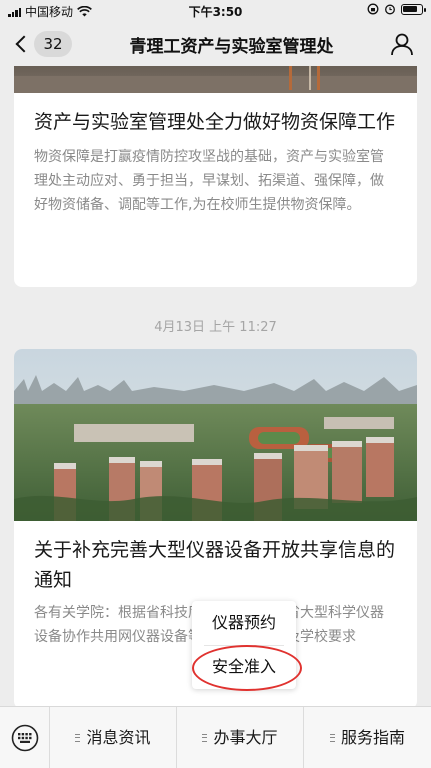  I want to click on menu-news: 消息资讯, so click(113, 737).